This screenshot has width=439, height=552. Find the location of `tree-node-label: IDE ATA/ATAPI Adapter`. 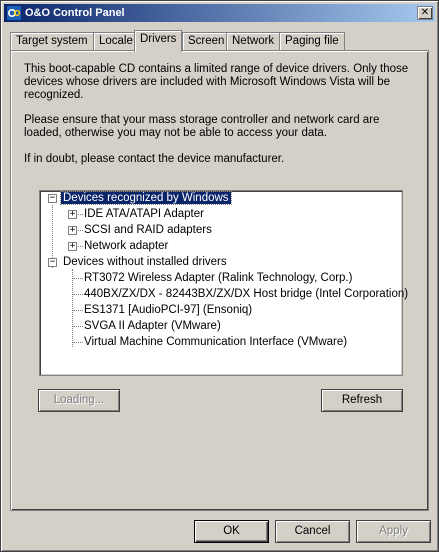

tree-node-label: IDE ATA/ATAPI Adapter is located at coordinates (144, 214).